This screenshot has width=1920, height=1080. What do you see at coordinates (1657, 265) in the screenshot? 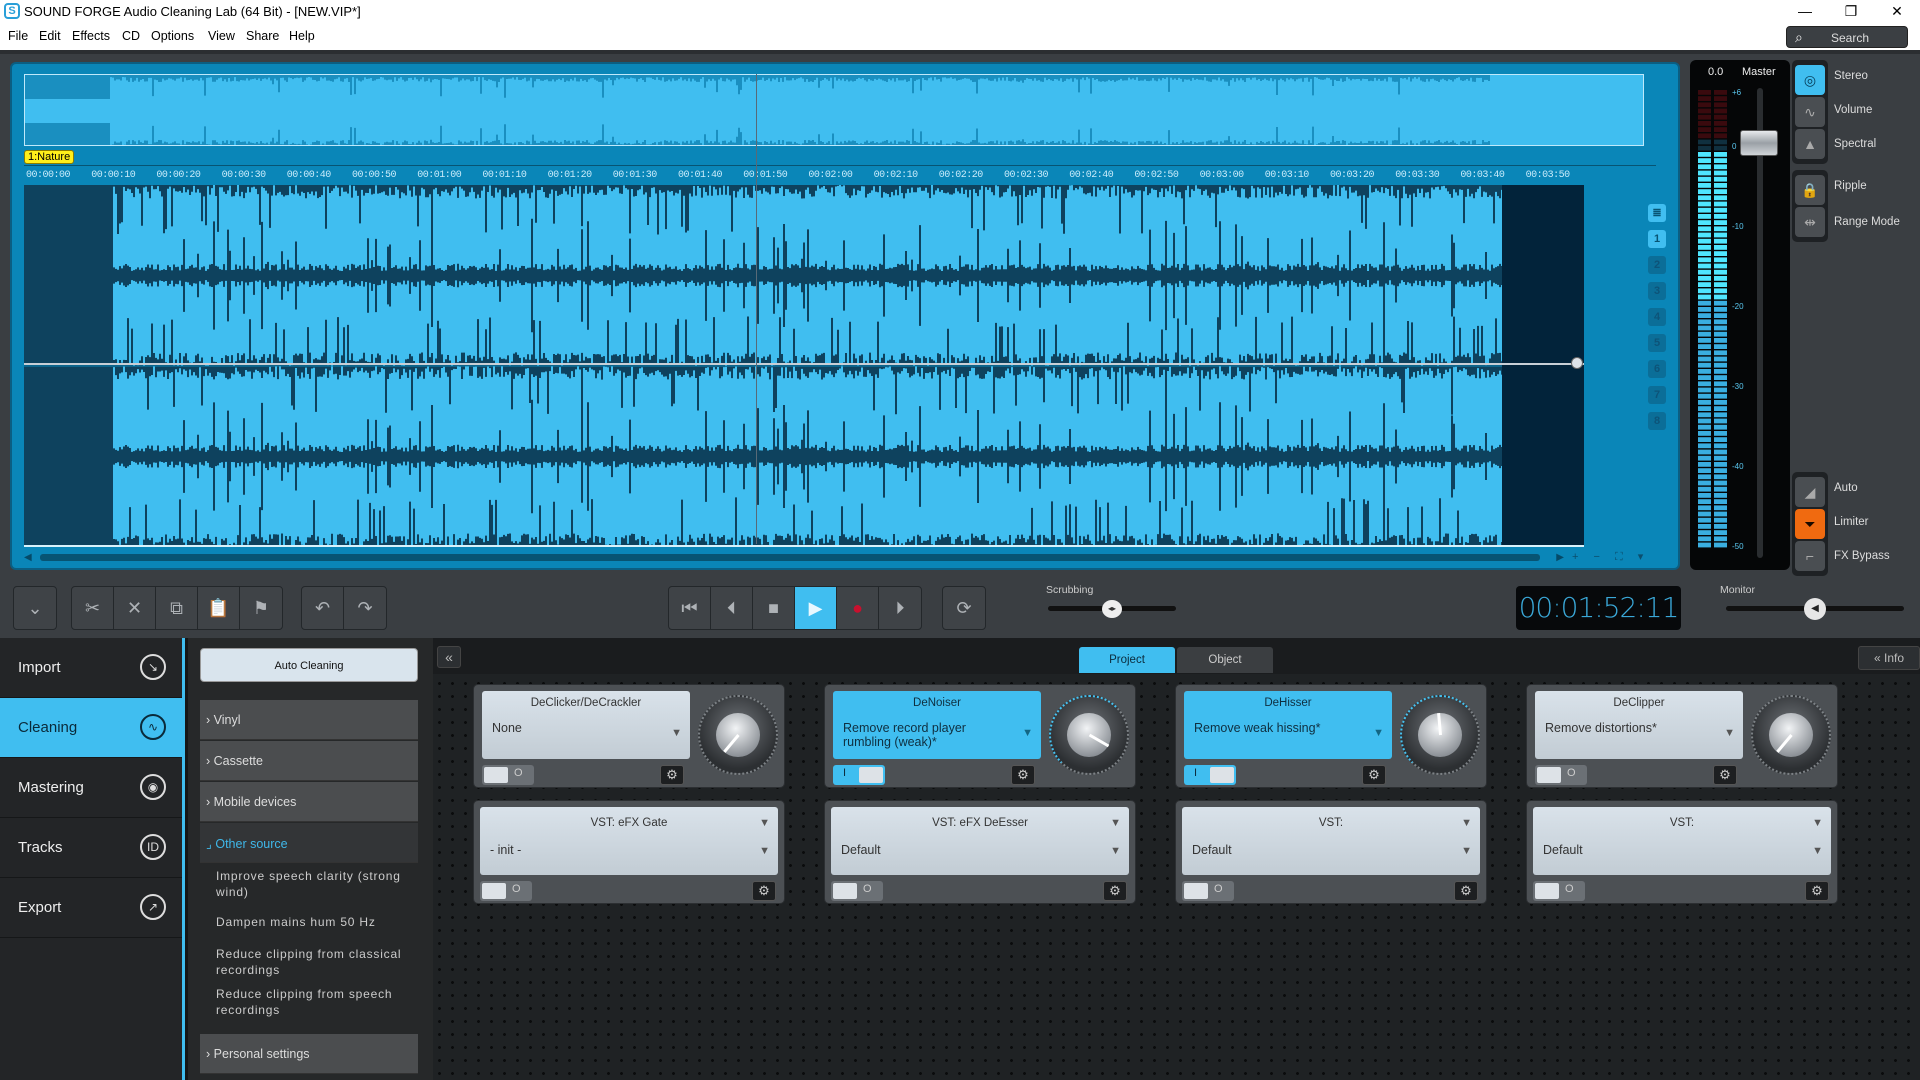
I see `track-button-2: 2` at bounding box center [1657, 265].